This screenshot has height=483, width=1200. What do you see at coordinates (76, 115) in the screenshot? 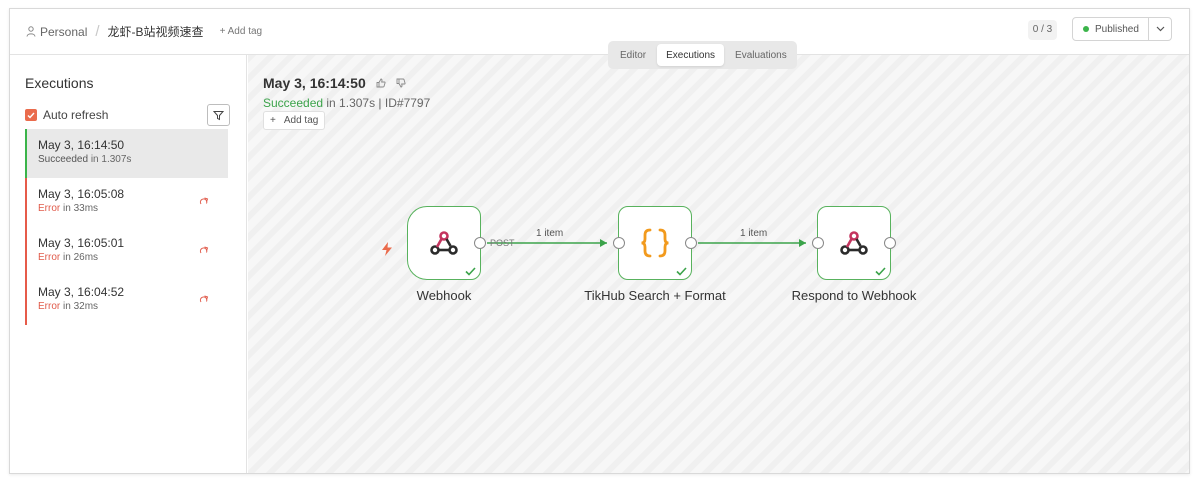
I see `auto-refresh-label: Auto refresh` at bounding box center [76, 115].